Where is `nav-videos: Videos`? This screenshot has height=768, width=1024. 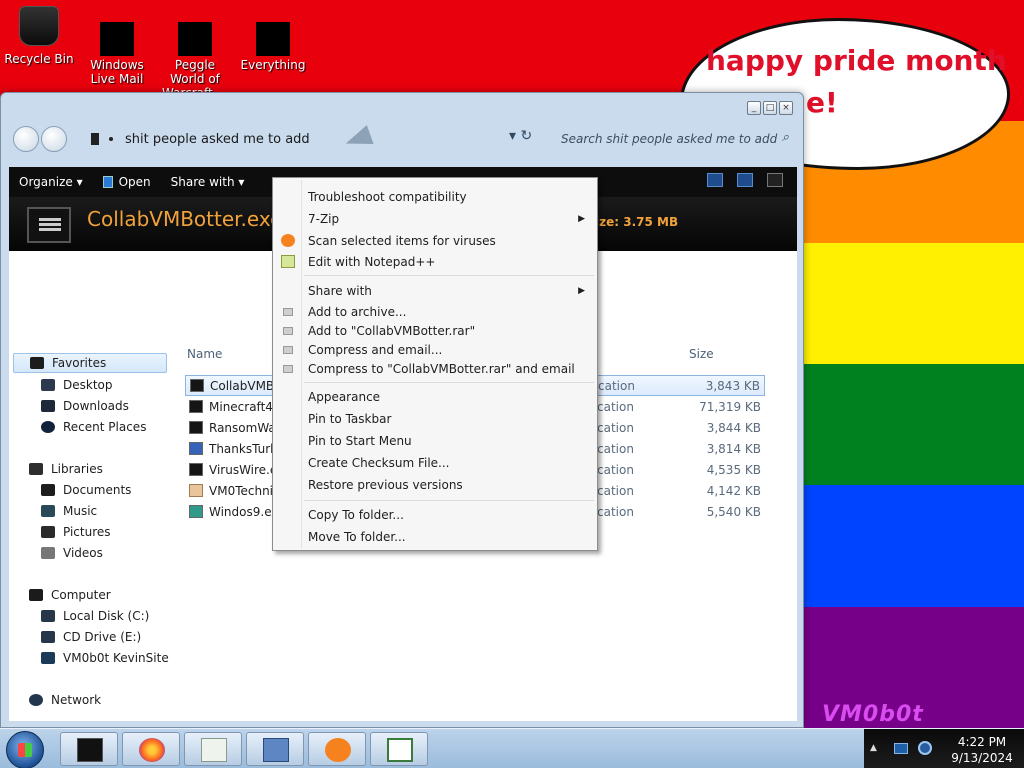
nav-videos: Videos is located at coordinates (72, 553).